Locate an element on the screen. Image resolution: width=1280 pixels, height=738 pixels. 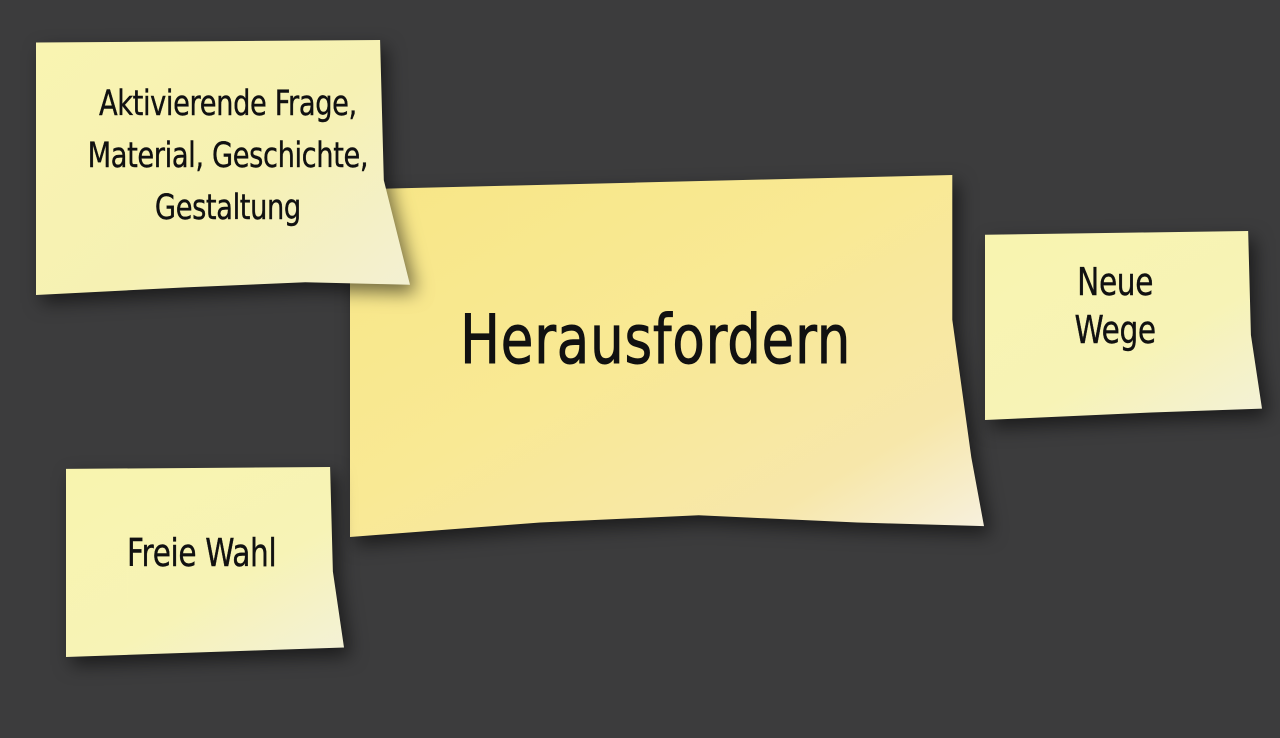
sticky-note-new-ways-label: Neue Wege is located at coordinates (1115, 305).